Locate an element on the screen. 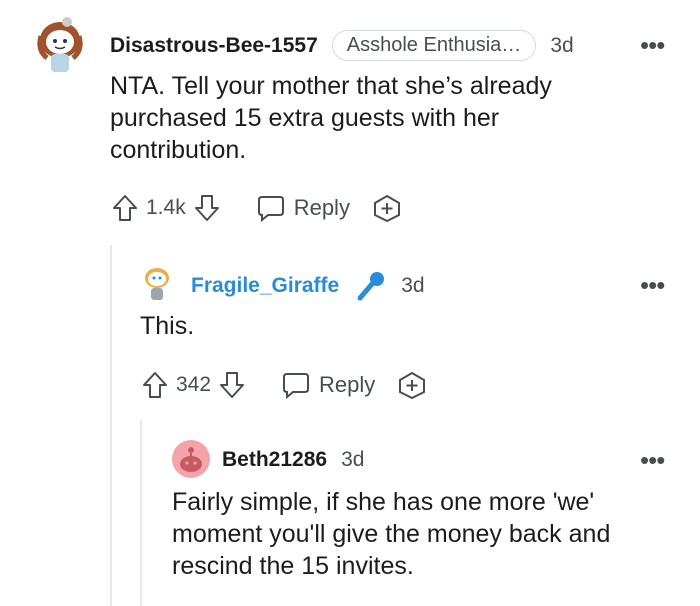 The height and width of the screenshot is (606, 700). vote-count: 1.4k is located at coordinates (166, 207).